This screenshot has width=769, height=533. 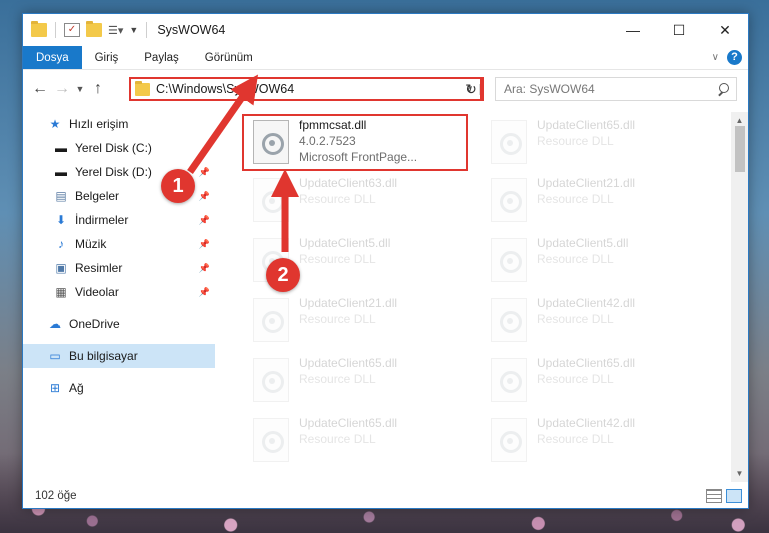 I want to click on nav-item-label: İndirmeler, so click(x=102, y=220).